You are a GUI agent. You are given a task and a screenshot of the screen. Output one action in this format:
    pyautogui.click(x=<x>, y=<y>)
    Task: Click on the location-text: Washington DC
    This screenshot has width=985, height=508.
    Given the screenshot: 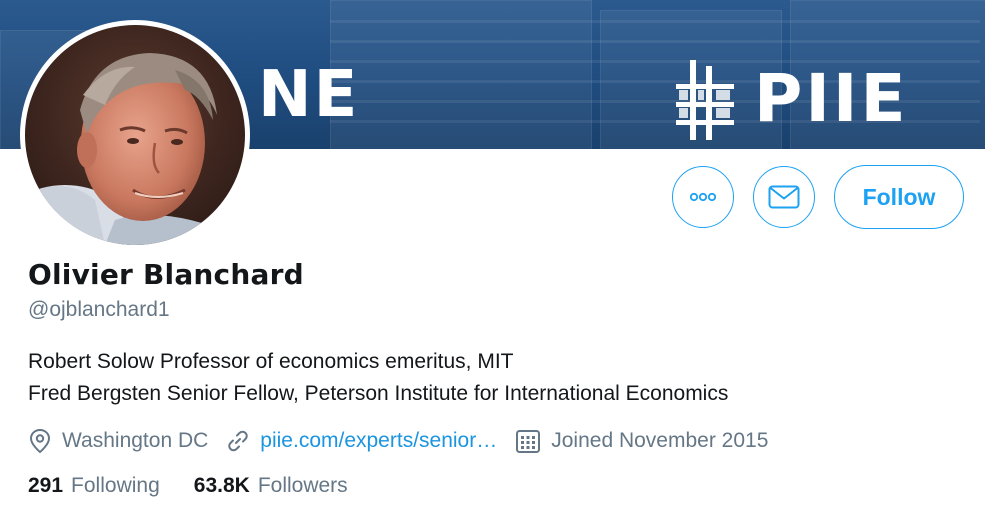 What is the action you would take?
    pyautogui.click(x=135, y=440)
    